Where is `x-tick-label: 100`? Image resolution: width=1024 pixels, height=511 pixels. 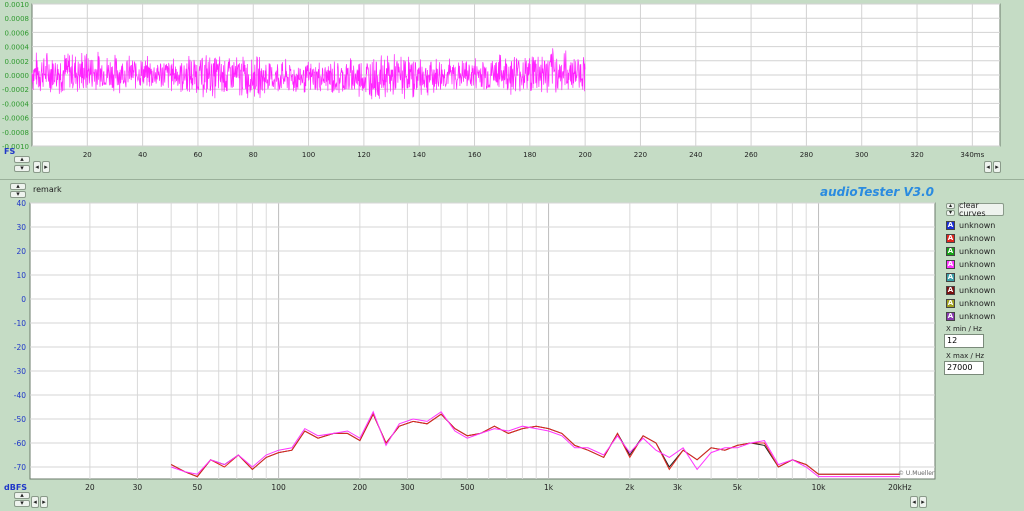 x-tick-label: 100 is located at coordinates (278, 487).